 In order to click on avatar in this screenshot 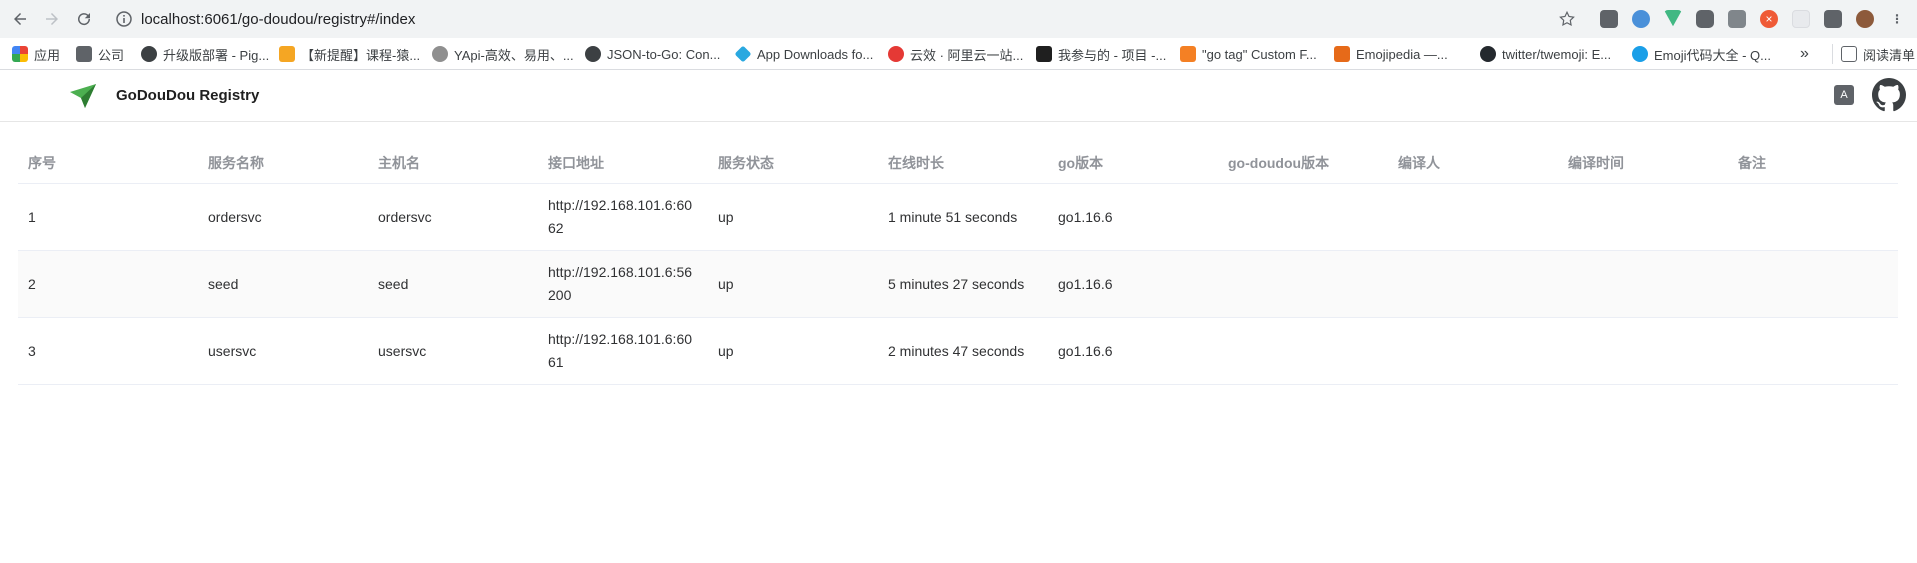, I will do `click(1865, 19)`.